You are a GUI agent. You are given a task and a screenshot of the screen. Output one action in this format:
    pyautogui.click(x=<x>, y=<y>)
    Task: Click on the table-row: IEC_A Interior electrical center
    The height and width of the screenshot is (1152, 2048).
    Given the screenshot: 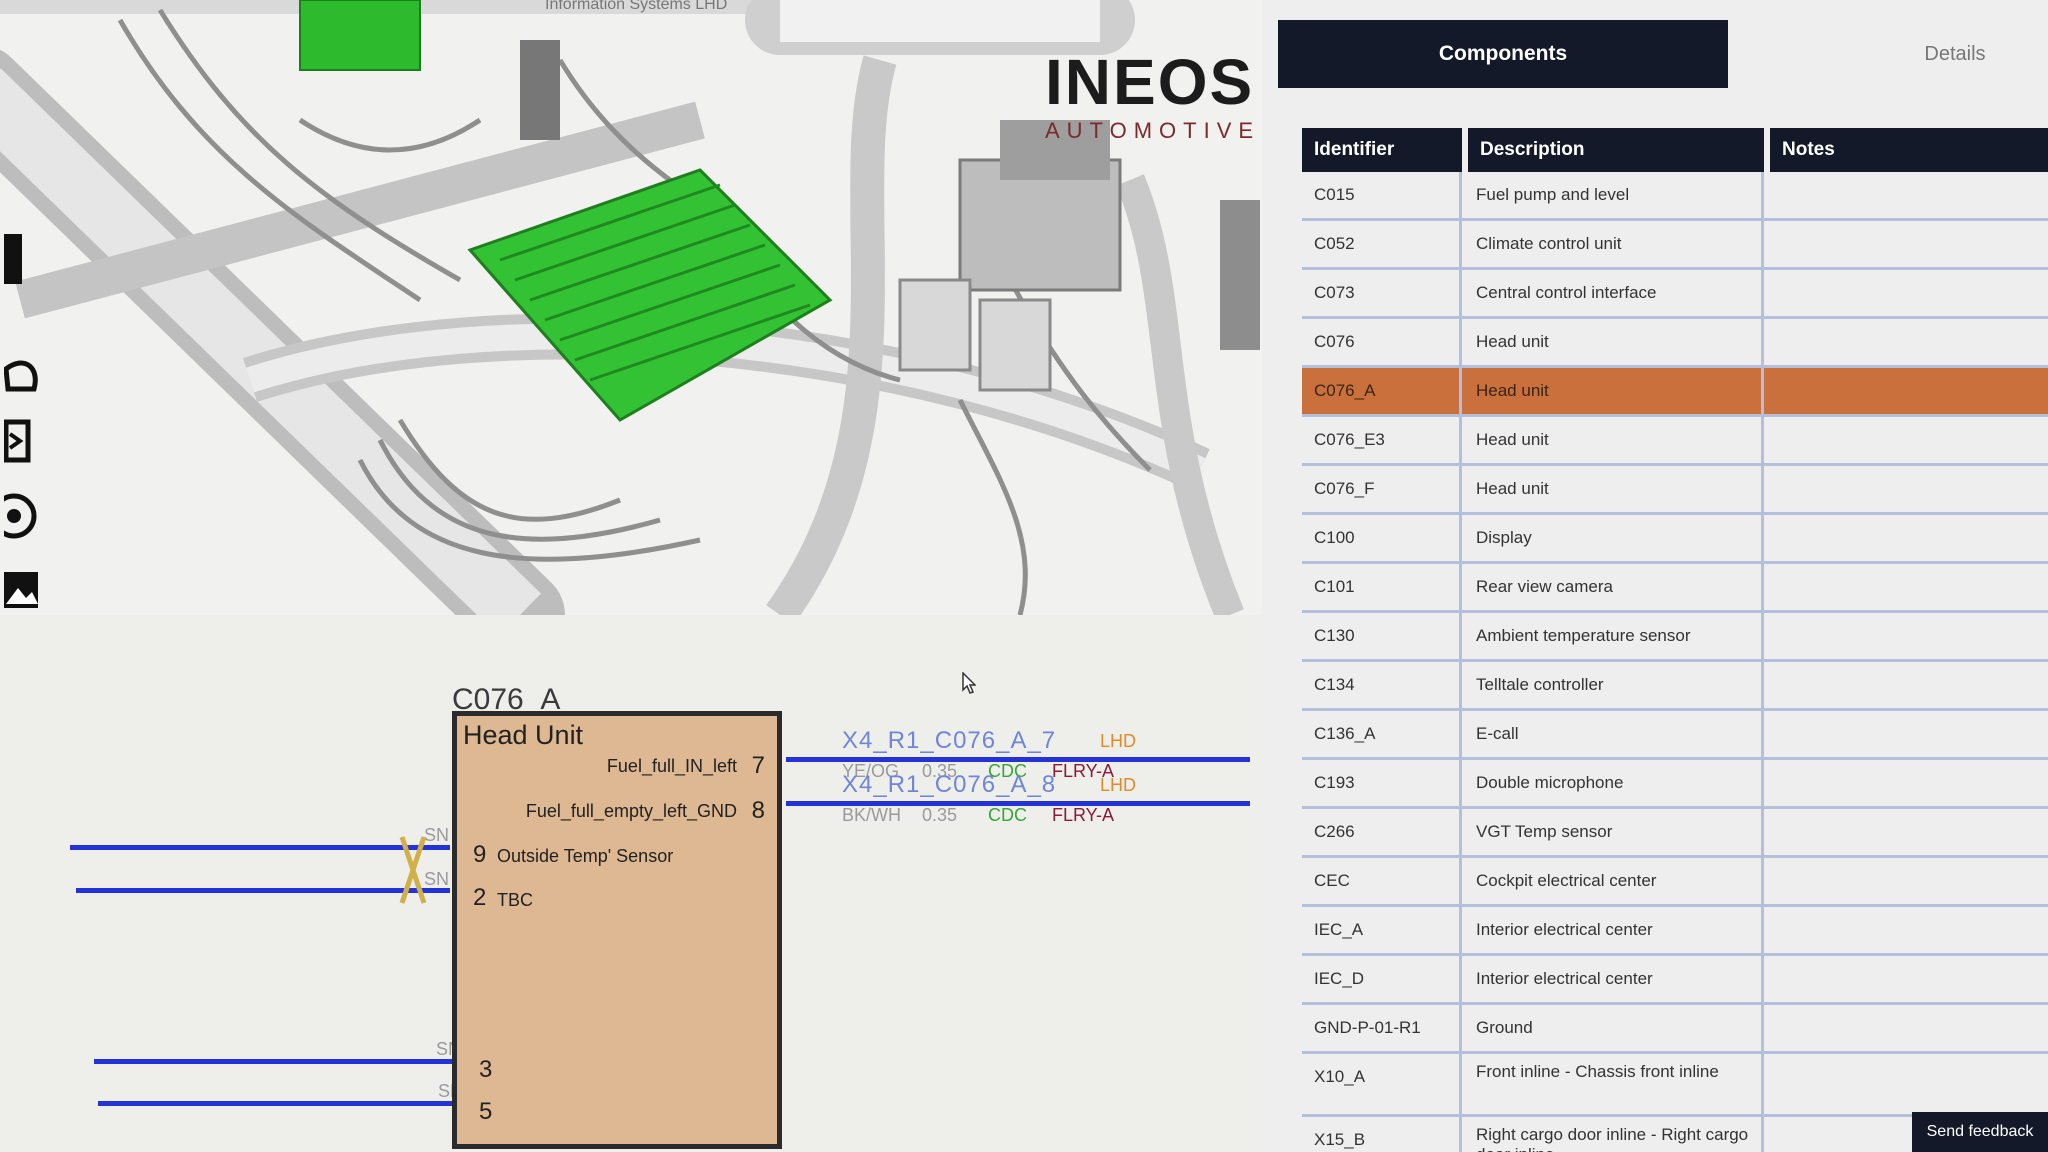 What is the action you would take?
    pyautogui.click(x=1675, y=931)
    